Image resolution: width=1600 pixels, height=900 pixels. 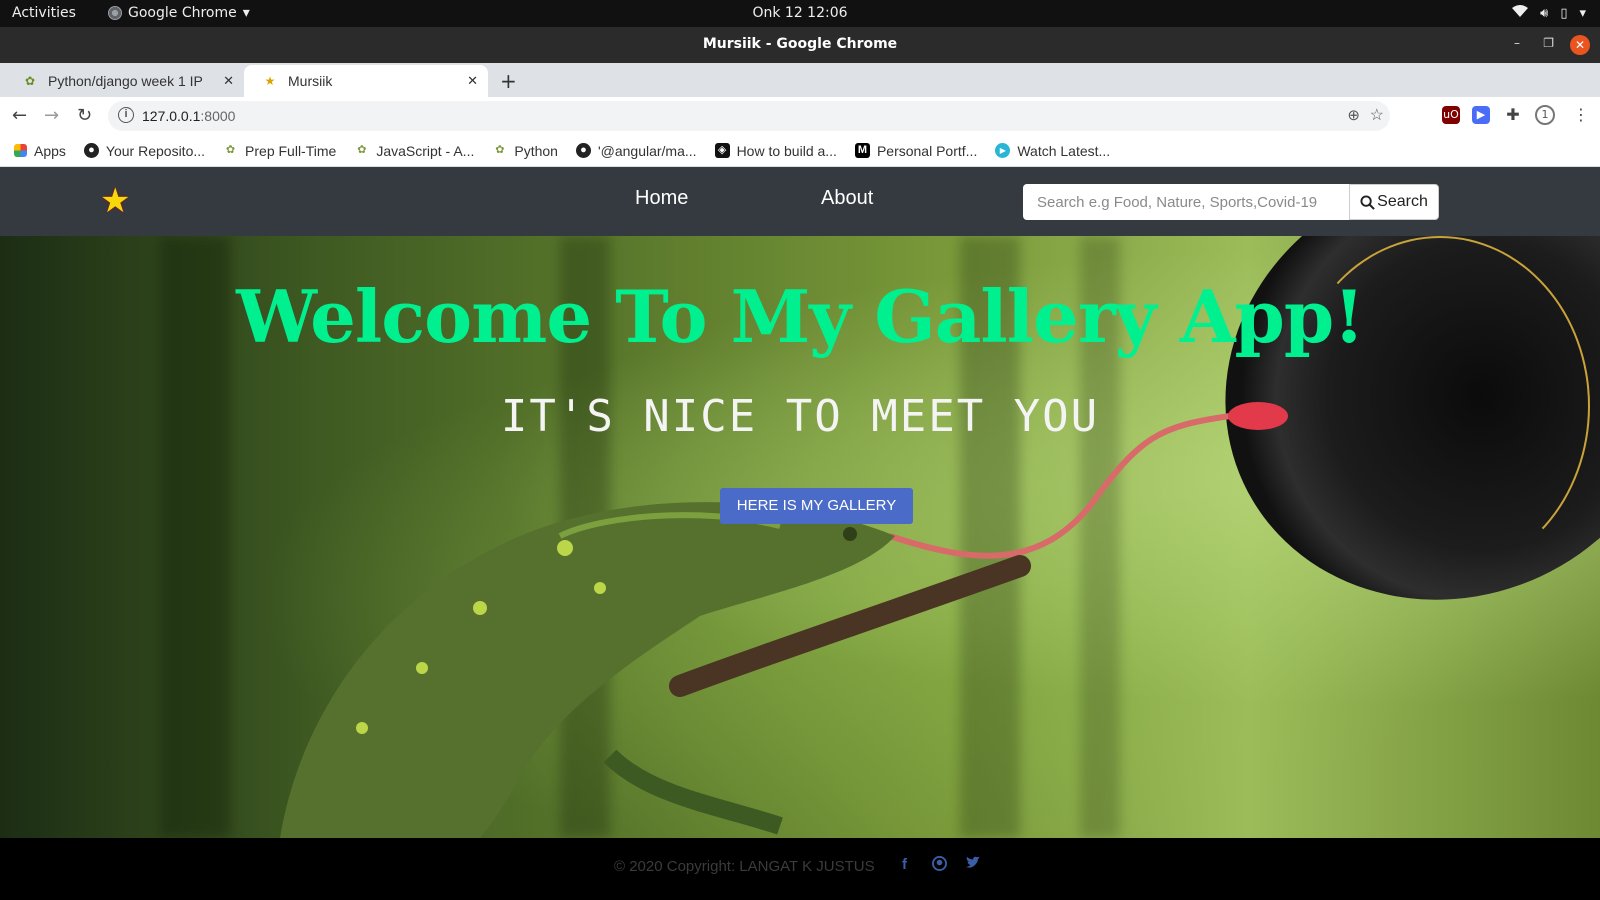 What do you see at coordinates (246, 13) in the screenshot?
I see `chevron-down-icon: ▾` at bounding box center [246, 13].